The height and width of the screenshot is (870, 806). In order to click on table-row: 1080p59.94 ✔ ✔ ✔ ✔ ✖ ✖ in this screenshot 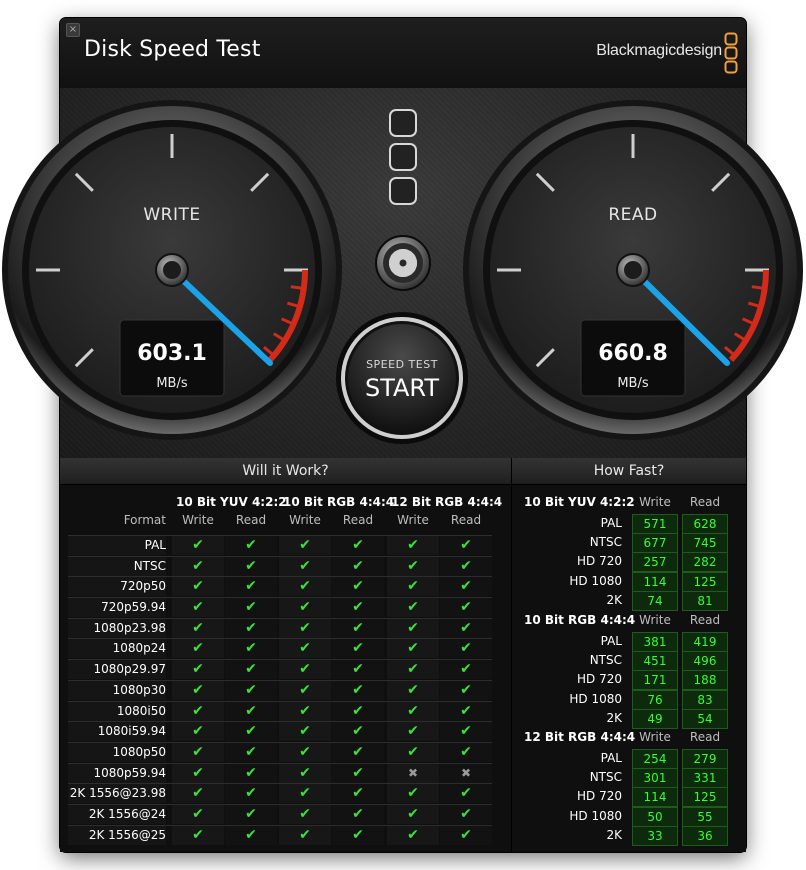, I will do `click(280, 773)`.